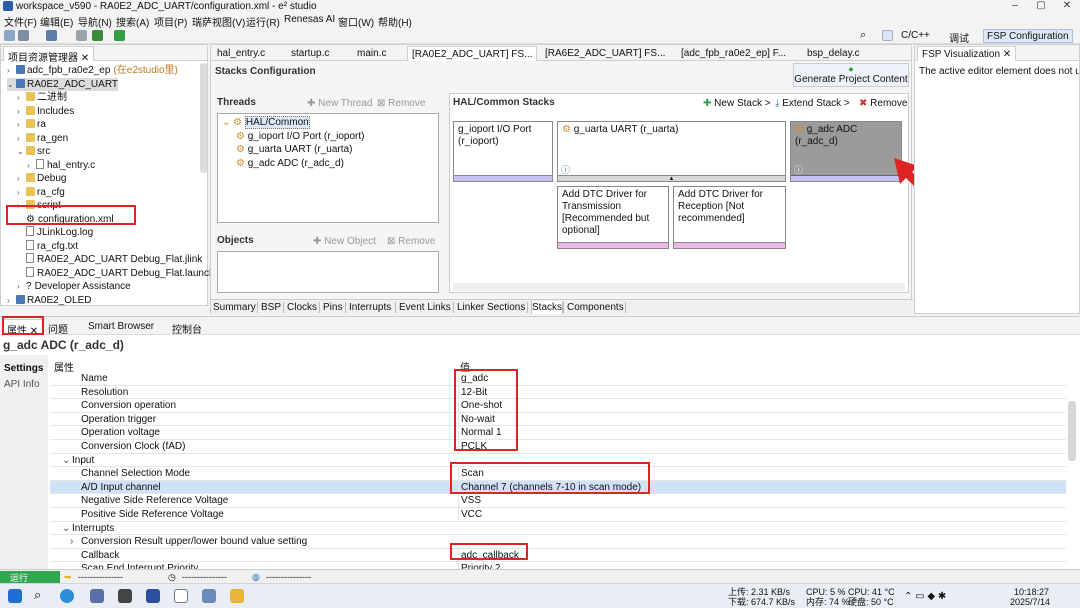  Describe the element at coordinates (344, 241) in the screenshot. I see `new-object-button: ✚ New Object` at that location.